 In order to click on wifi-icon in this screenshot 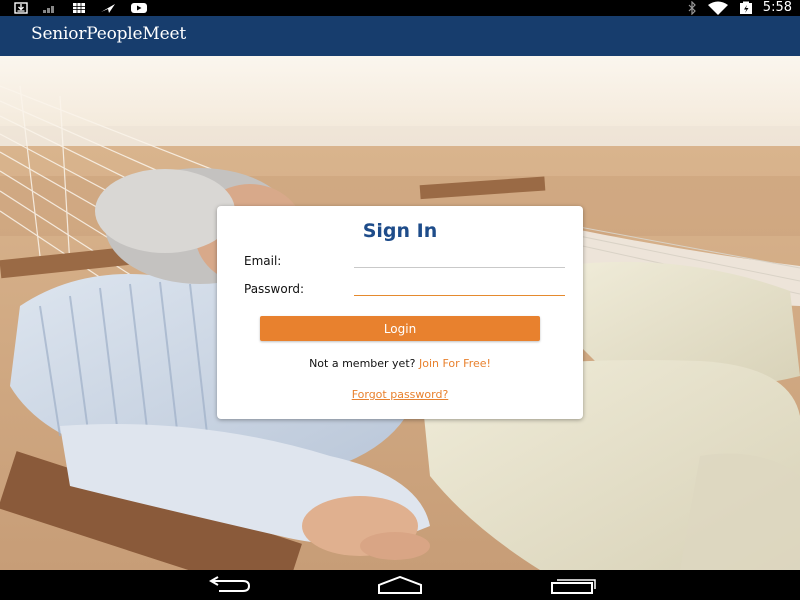, I will do `click(717, 8)`.